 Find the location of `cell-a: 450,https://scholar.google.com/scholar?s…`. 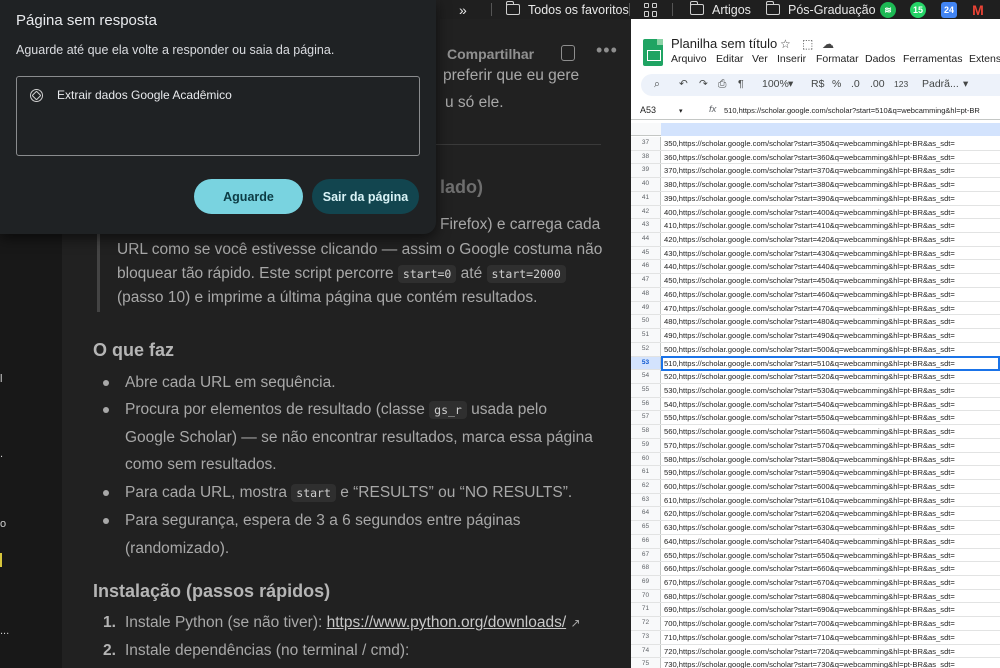

cell-a: 450,https://scholar.google.com/scholar?s… is located at coordinates (809, 280).